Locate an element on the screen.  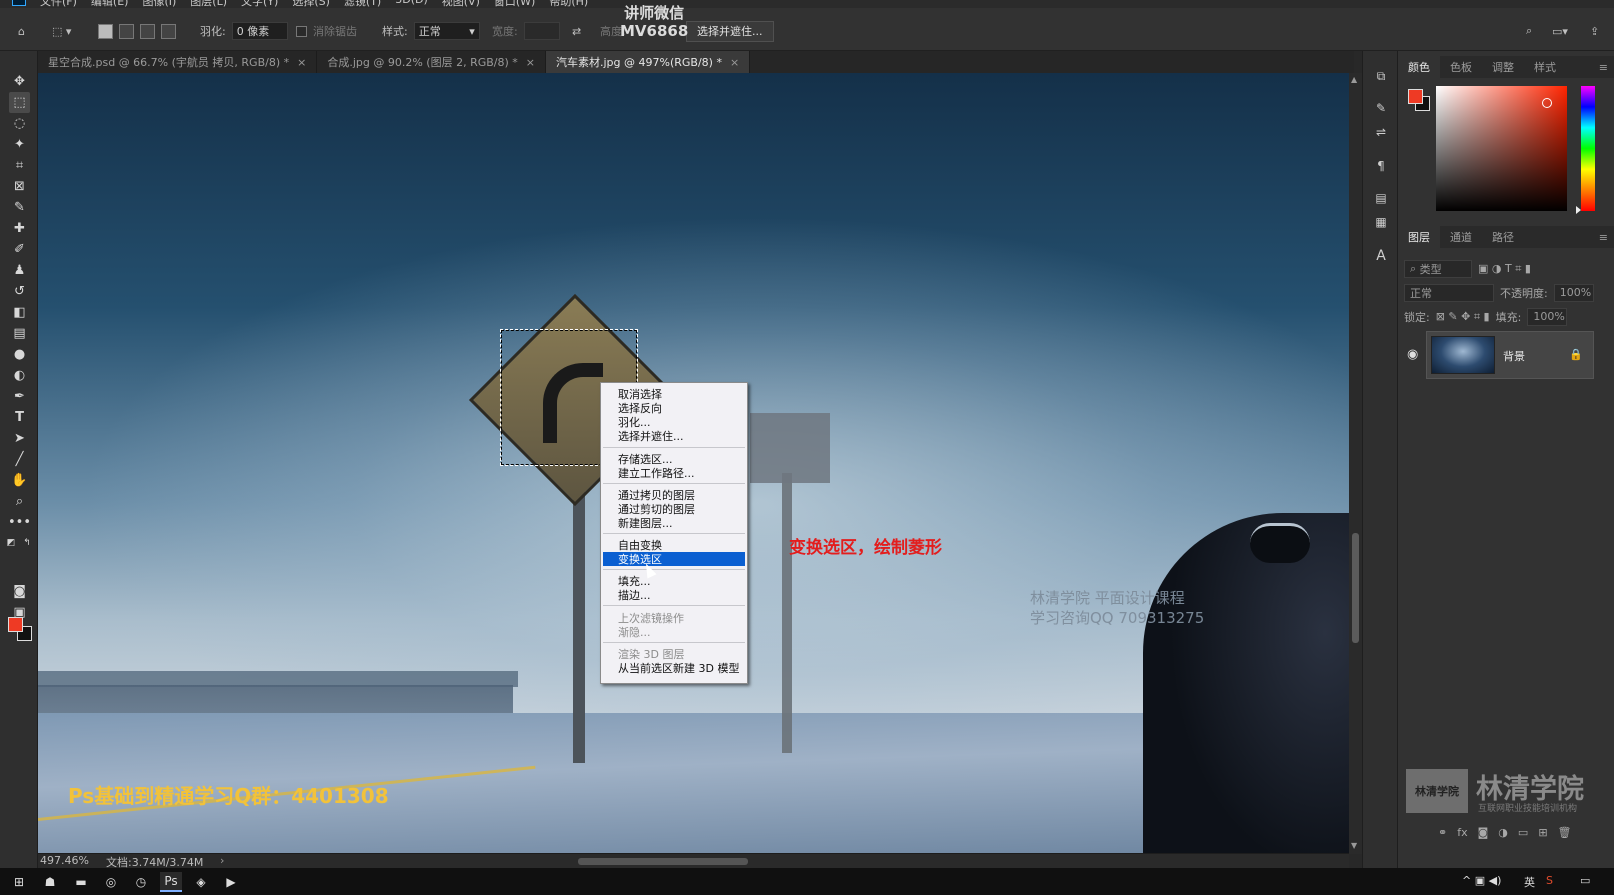
line-tool-icon: ╱ is located at coordinates (19, 459).